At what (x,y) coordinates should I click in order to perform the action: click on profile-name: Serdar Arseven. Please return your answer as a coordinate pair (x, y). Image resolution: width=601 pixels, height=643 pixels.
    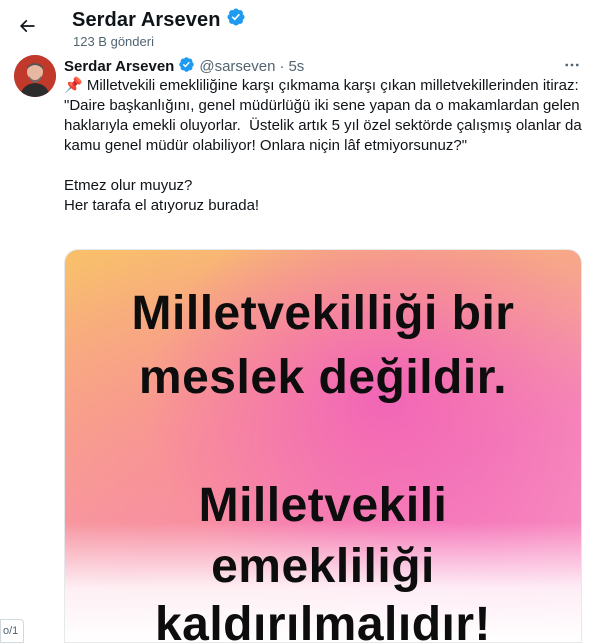
    Looking at the image, I should click on (146, 19).